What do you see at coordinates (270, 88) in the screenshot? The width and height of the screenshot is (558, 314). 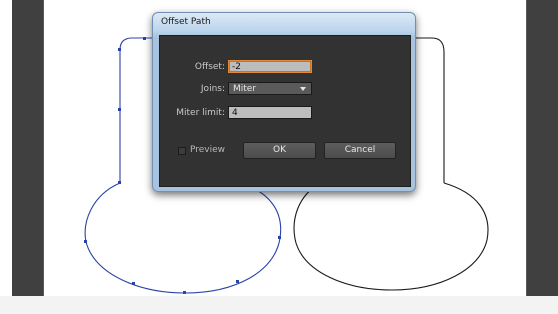 I see `joins-select: Miter` at bounding box center [270, 88].